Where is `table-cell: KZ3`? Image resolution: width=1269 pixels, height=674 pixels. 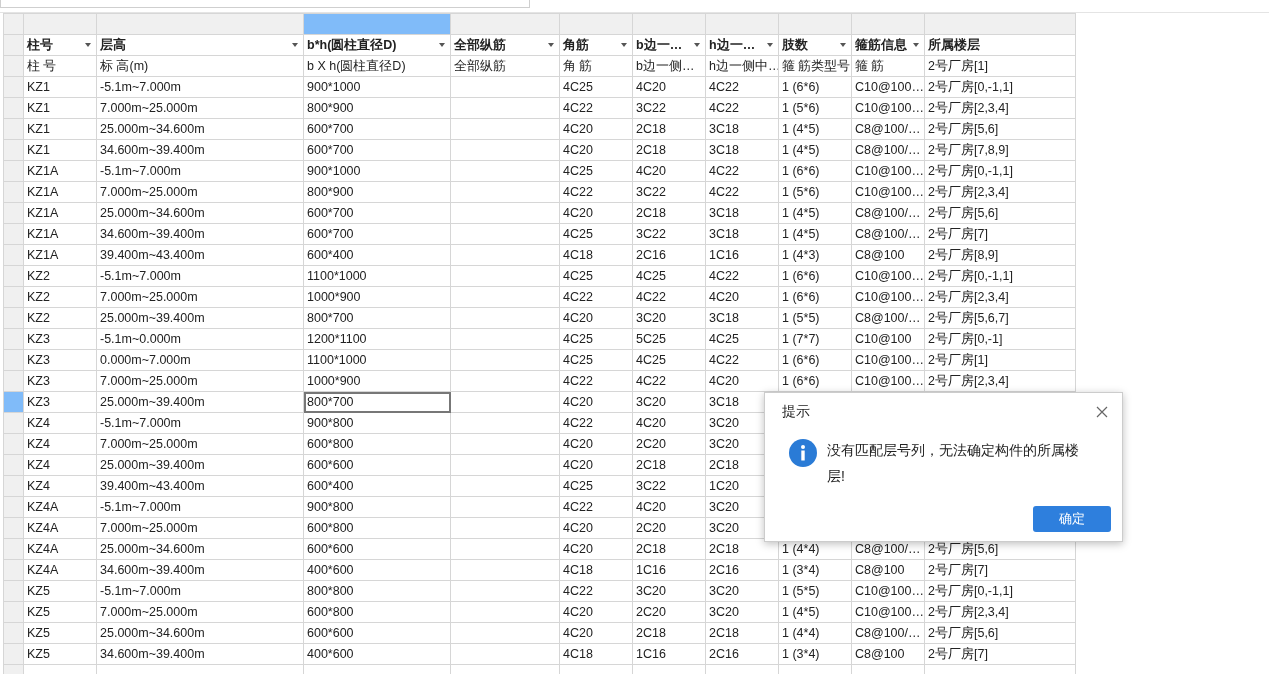
table-cell: KZ3 is located at coordinates (60, 360).